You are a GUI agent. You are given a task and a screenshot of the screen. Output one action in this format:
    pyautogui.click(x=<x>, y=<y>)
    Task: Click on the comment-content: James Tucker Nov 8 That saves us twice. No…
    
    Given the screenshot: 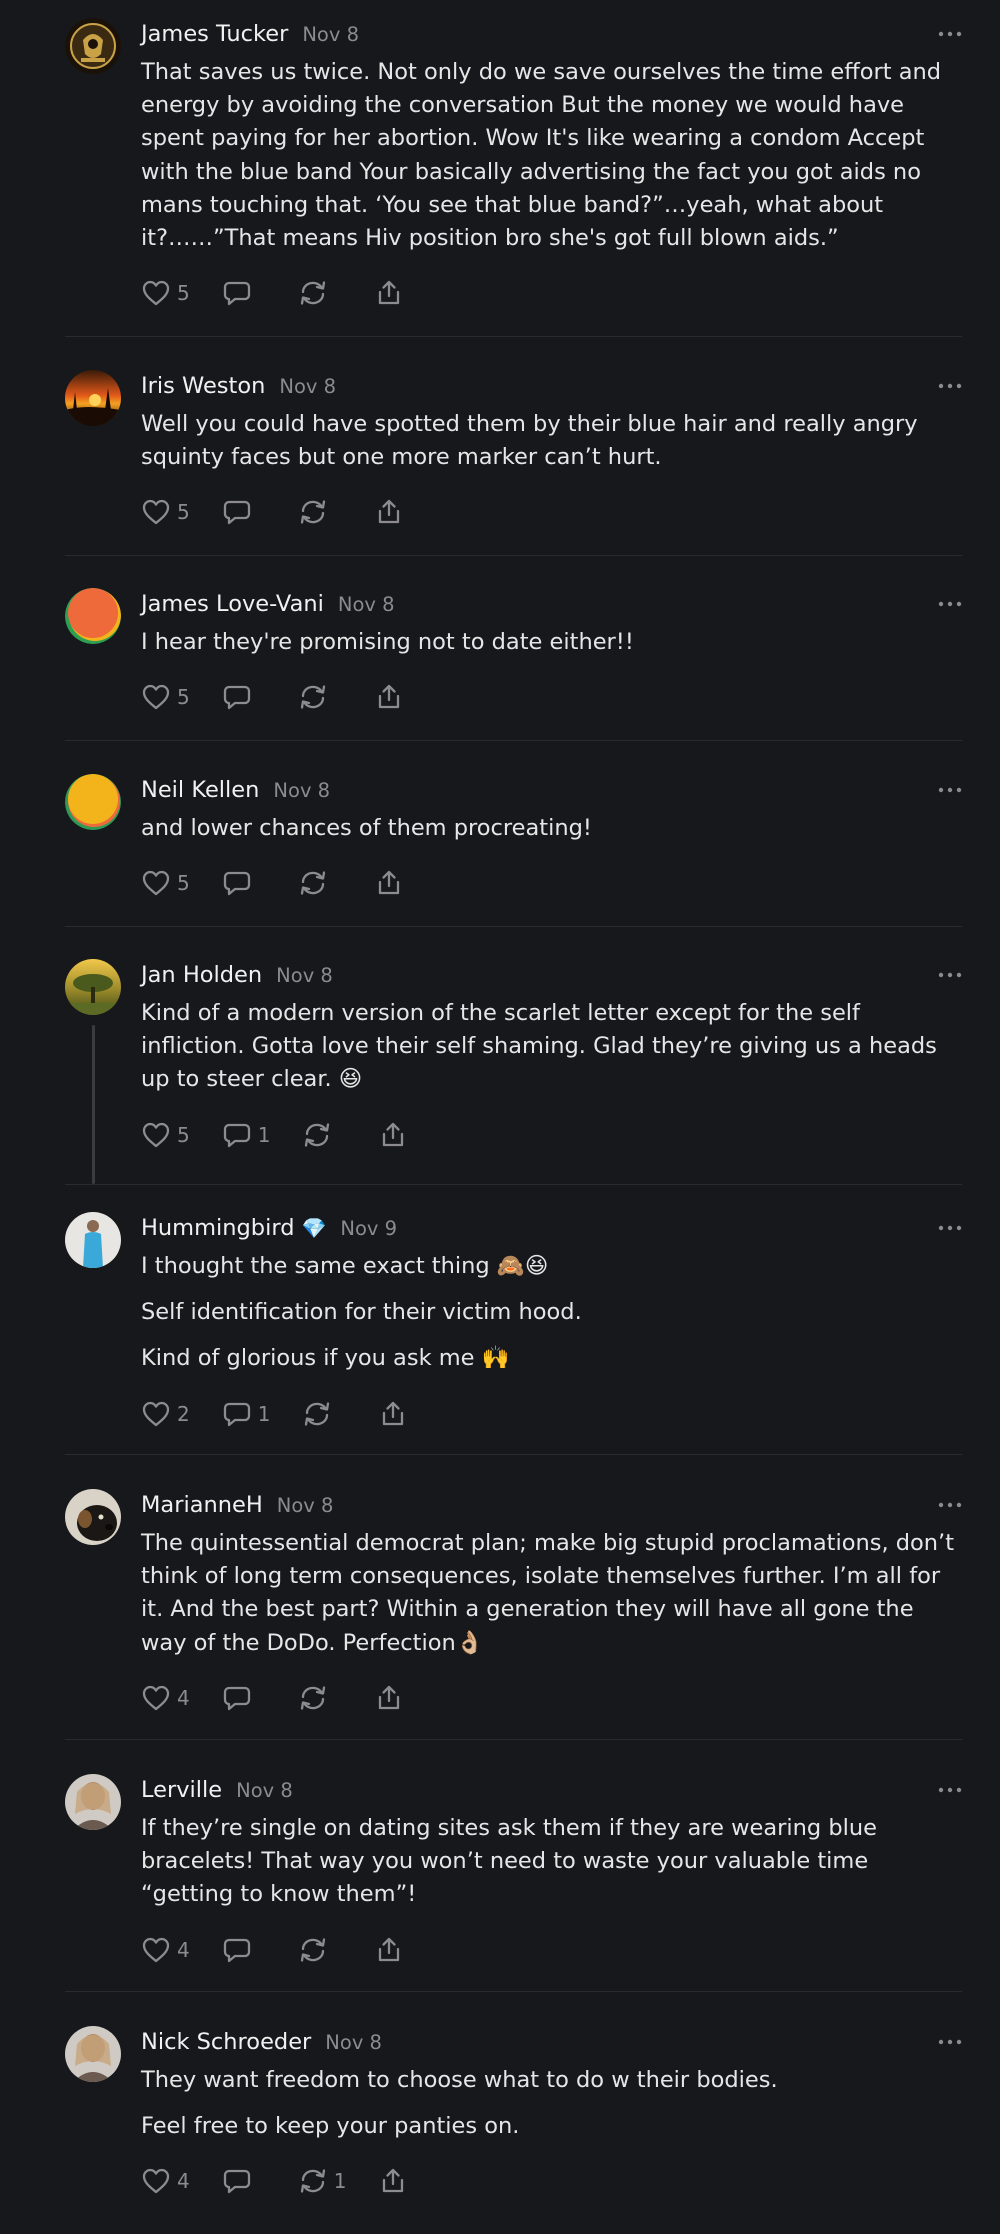 What is the action you would take?
    pyautogui.click(x=551, y=177)
    